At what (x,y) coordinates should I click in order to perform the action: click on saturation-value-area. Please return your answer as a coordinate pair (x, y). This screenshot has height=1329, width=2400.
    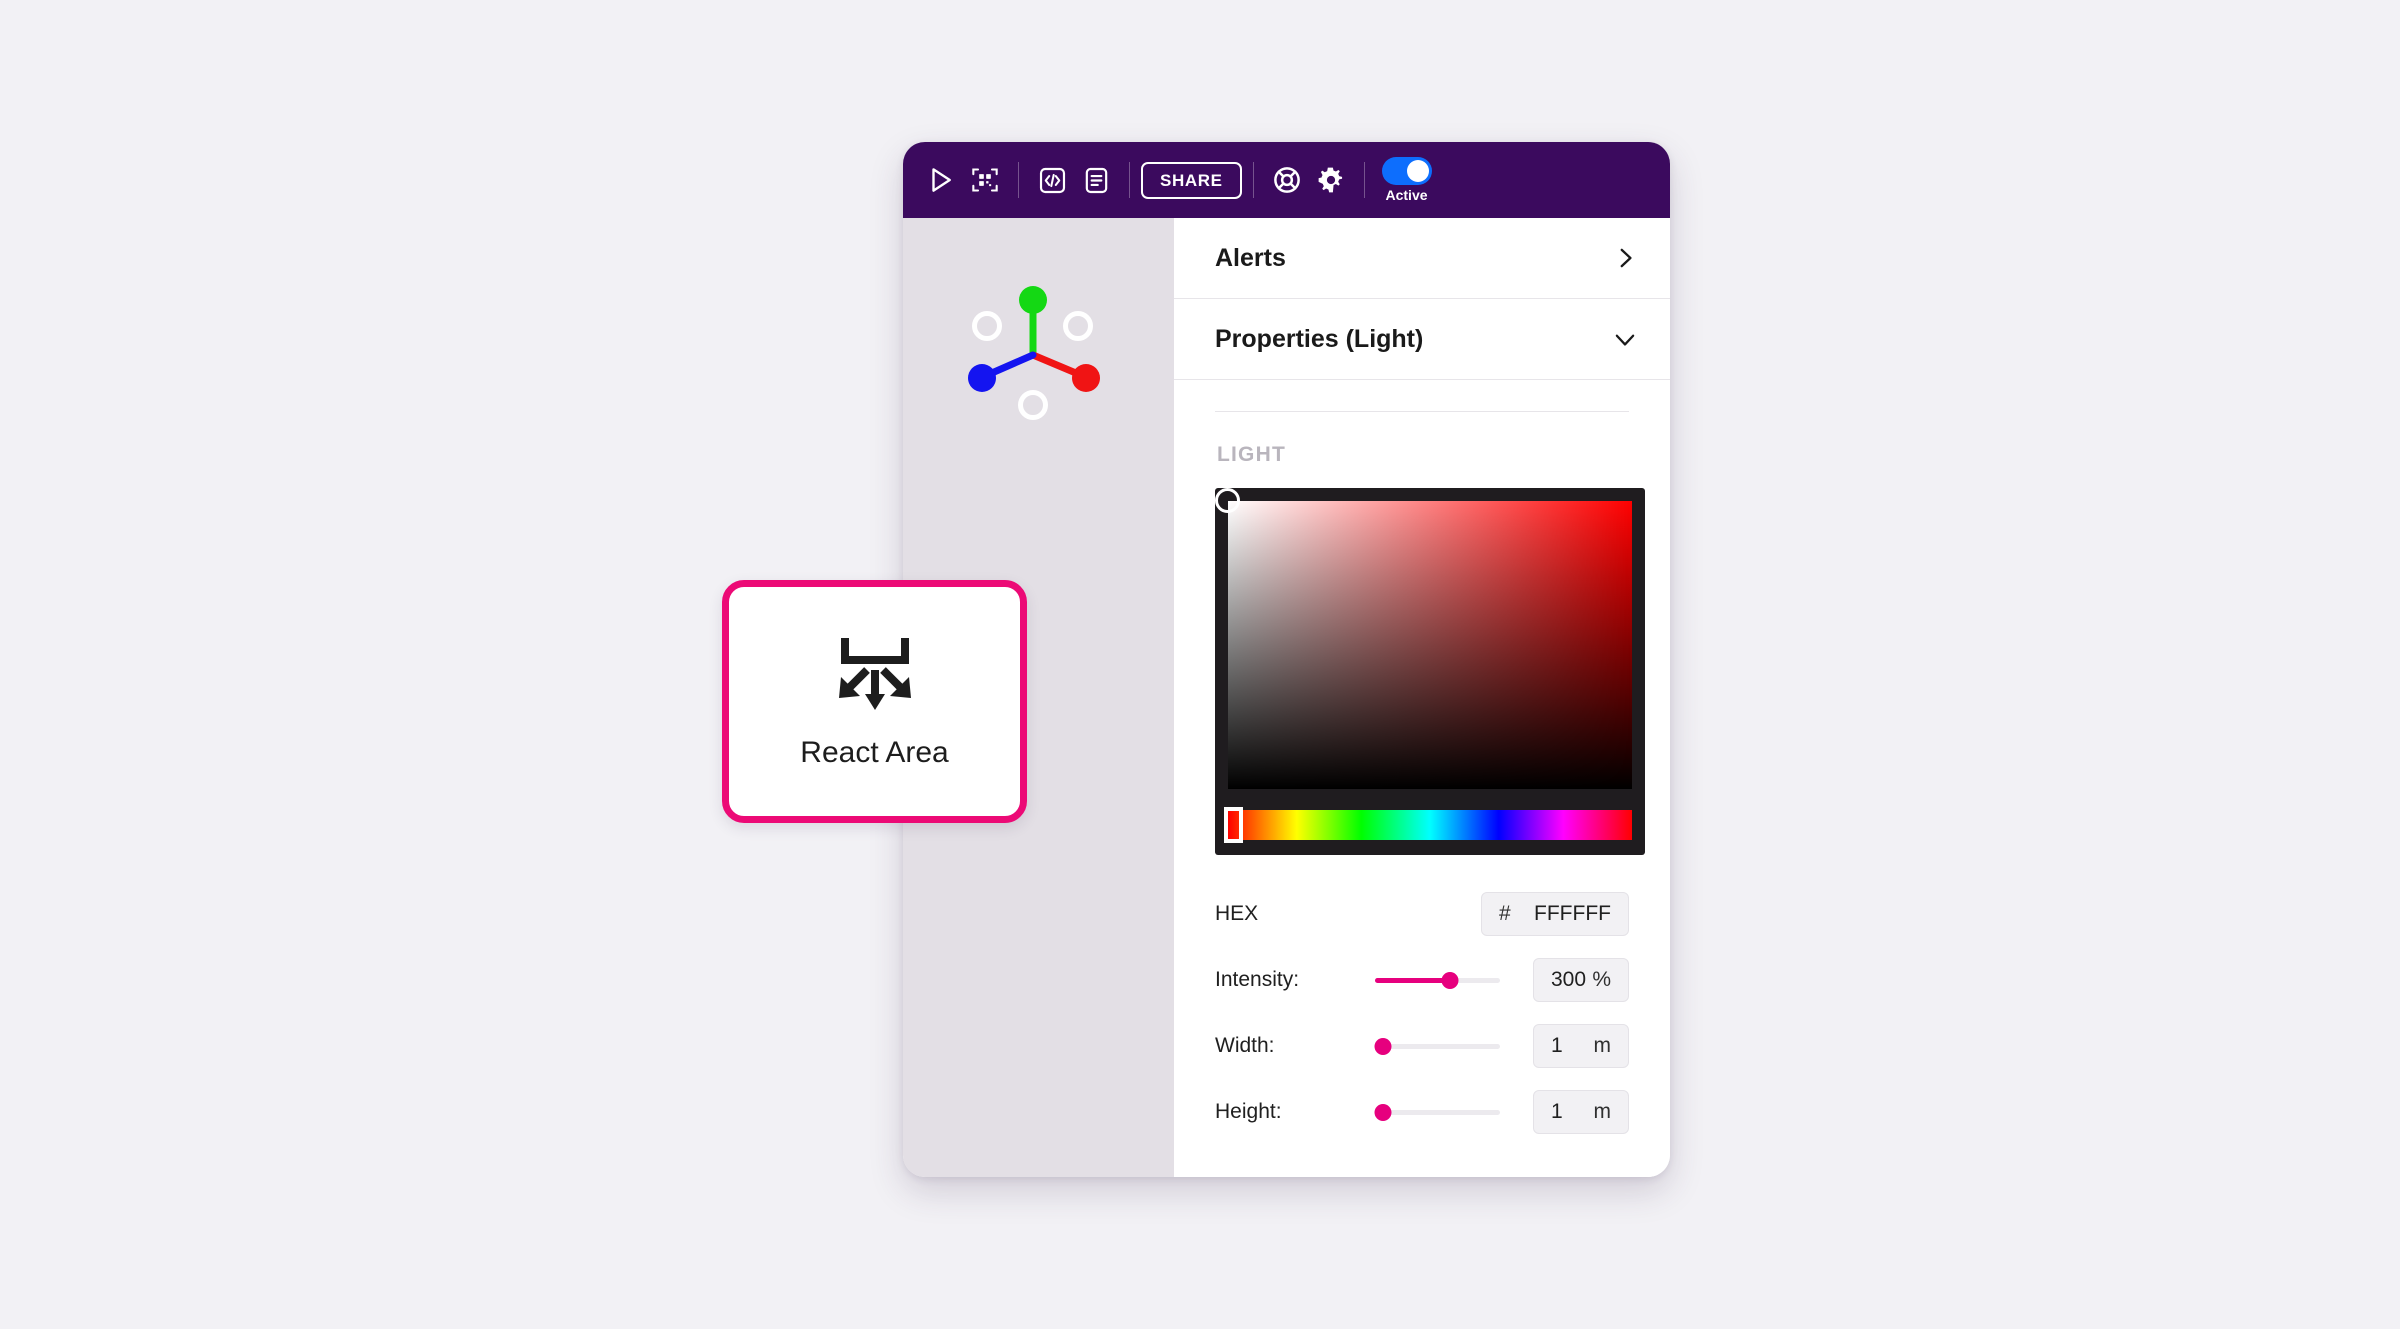
    Looking at the image, I should click on (1423, 638).